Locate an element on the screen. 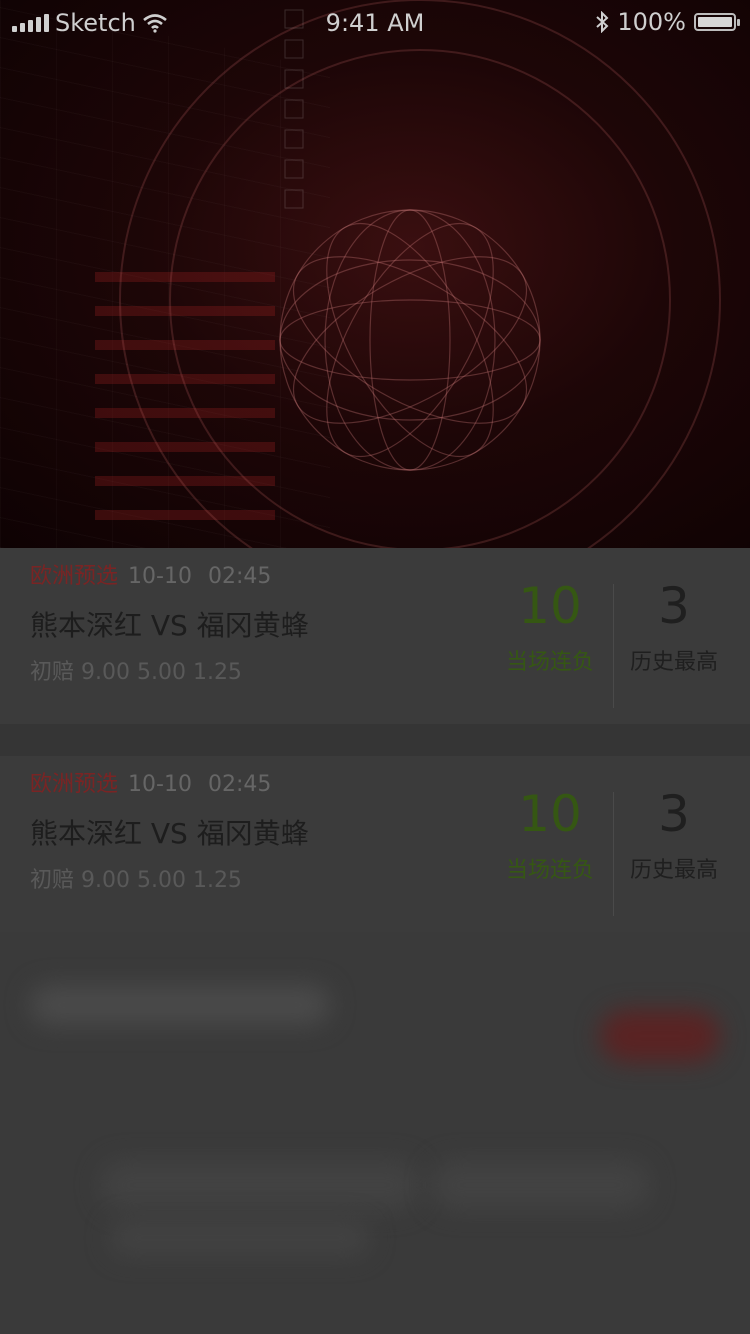 This screenshot has height=1334, width=750. card-separator is located at coordinates (375, 740).